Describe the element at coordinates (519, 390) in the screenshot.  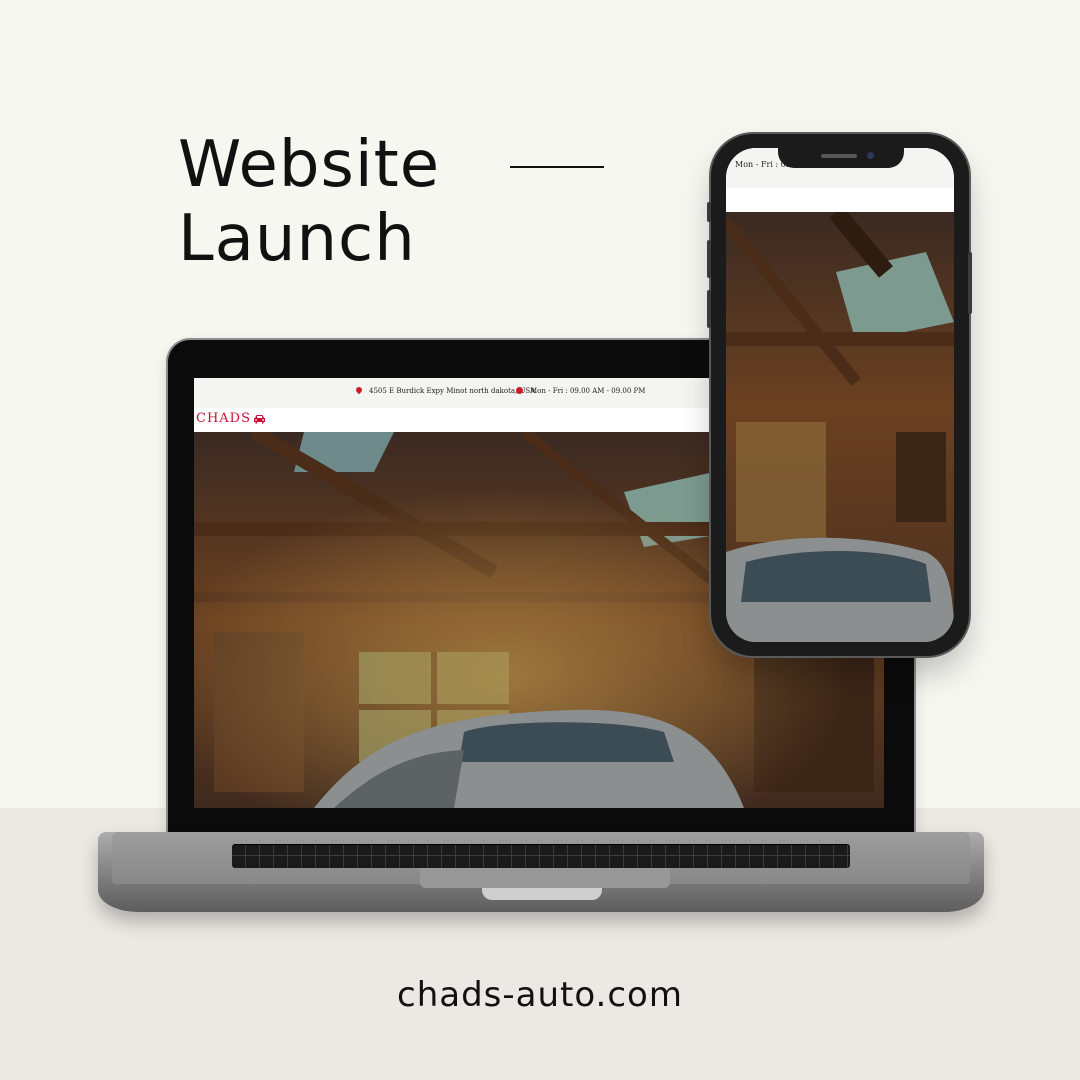
I see `clock-icon` at that location.